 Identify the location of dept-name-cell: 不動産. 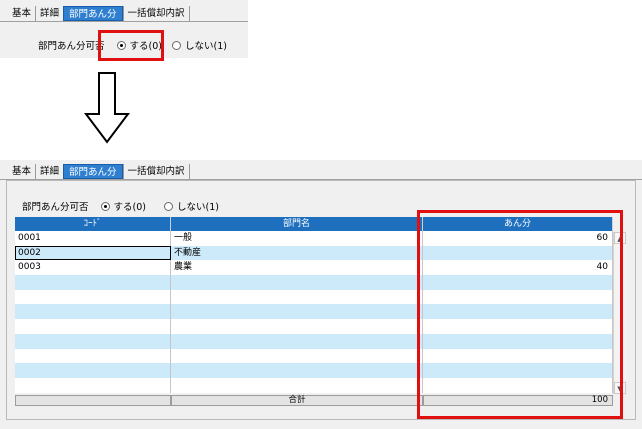
(297, 253).